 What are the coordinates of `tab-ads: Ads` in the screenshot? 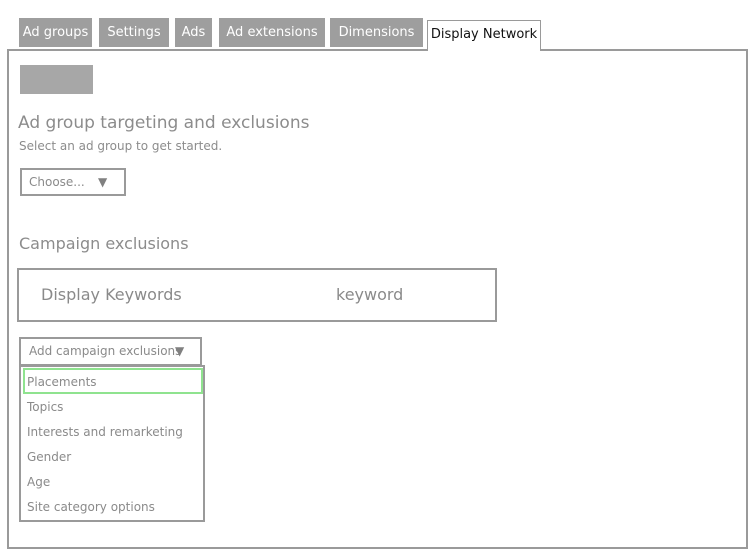 It's located at (193, 32).